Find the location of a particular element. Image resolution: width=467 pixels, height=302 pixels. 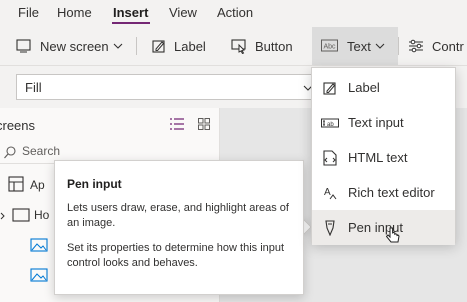

svg-text: A is located at coordinates (327, 192).